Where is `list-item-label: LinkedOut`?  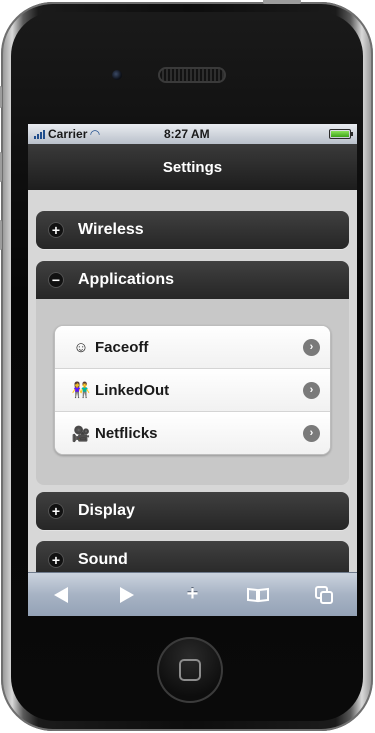 list-item-label: LinkedOut is located at coordinates (132, 390).